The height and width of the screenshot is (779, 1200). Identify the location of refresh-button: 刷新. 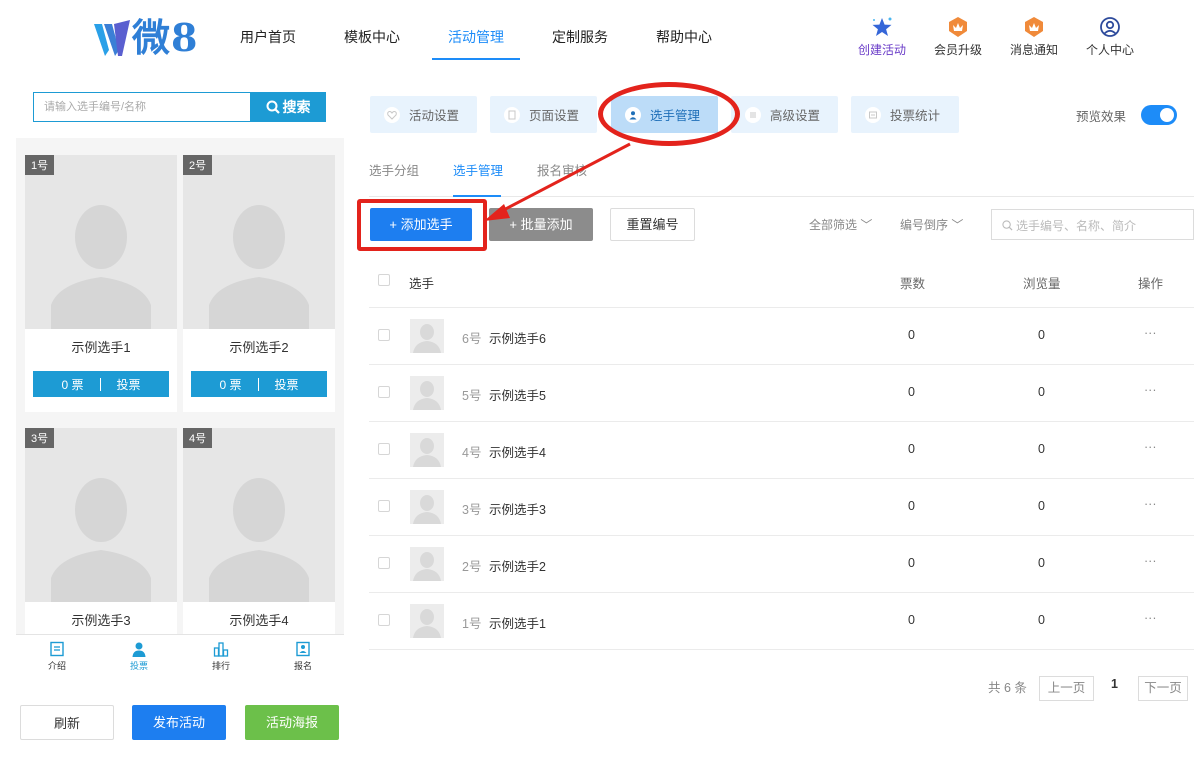
(67, 722).